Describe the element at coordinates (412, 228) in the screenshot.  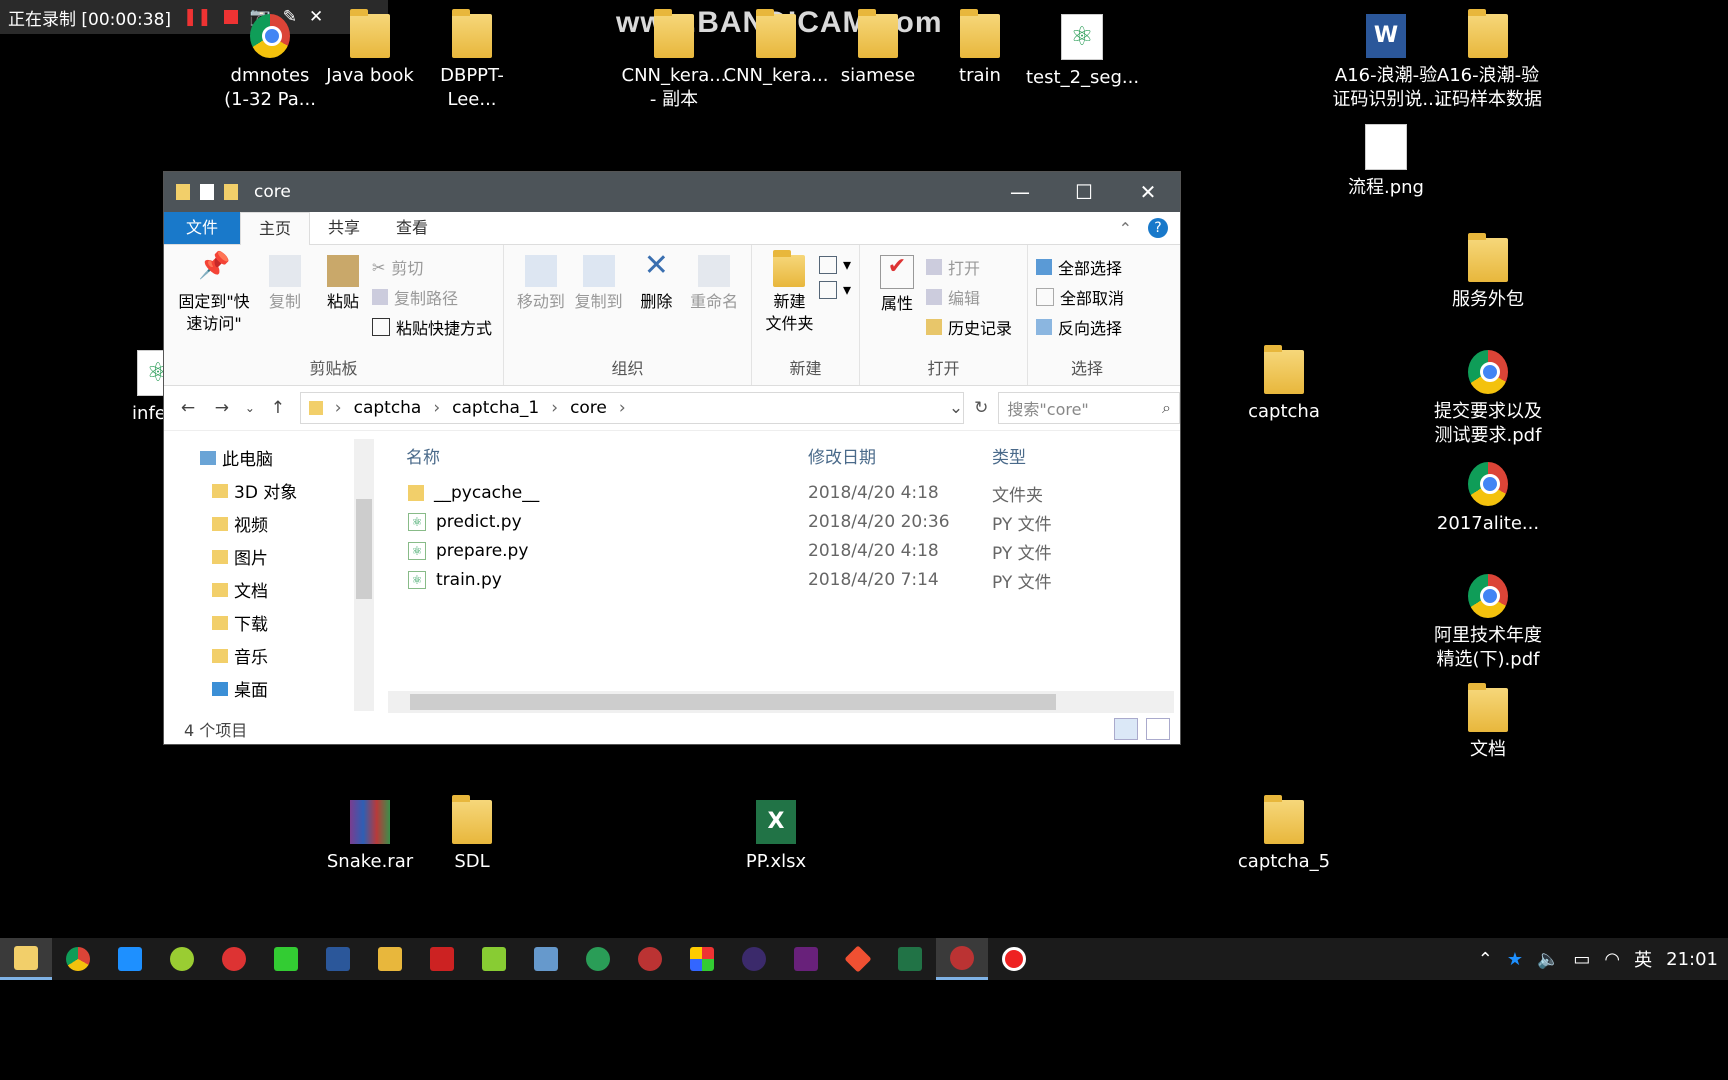
I see `tab-view: 查看` at that location.